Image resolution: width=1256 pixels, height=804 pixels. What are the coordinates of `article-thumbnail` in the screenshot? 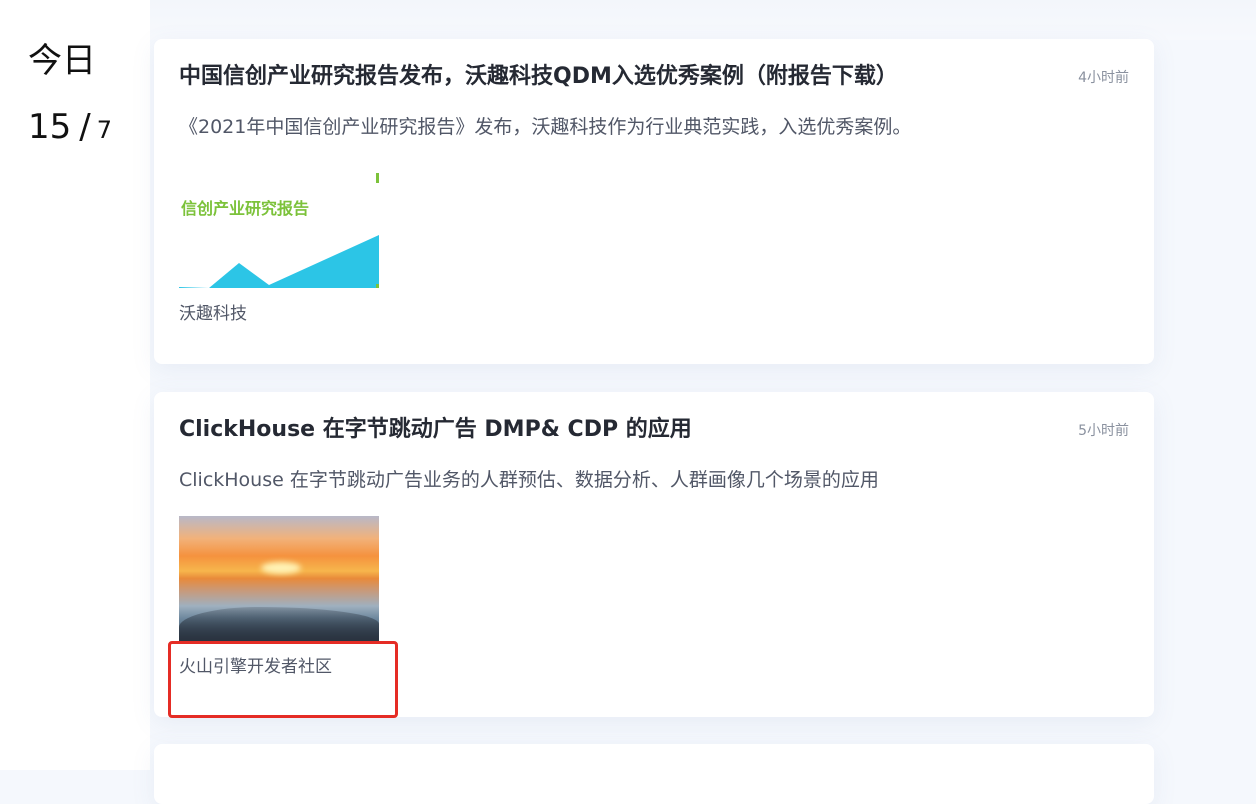 It's located at (279, 578).